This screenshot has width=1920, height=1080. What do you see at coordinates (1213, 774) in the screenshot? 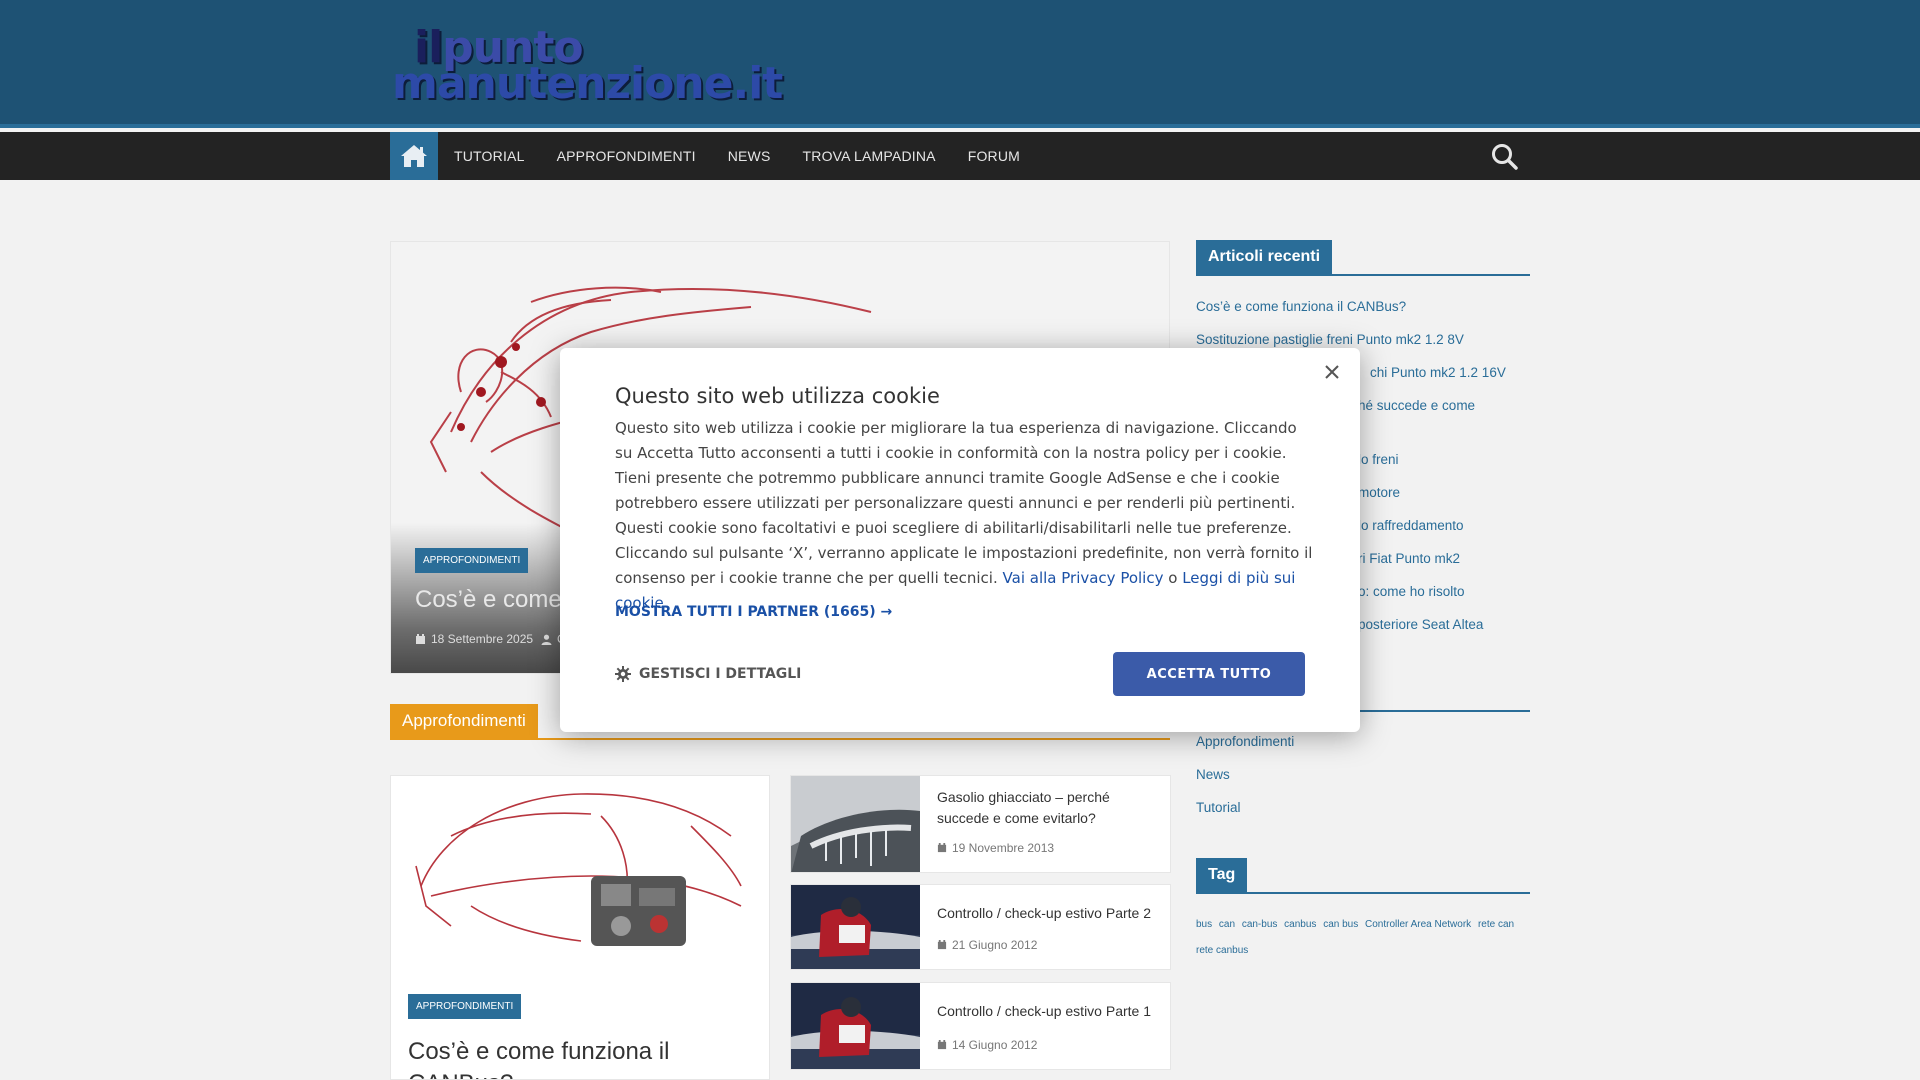
I see `category-link-news: News` at bounding box center [1213, 774].